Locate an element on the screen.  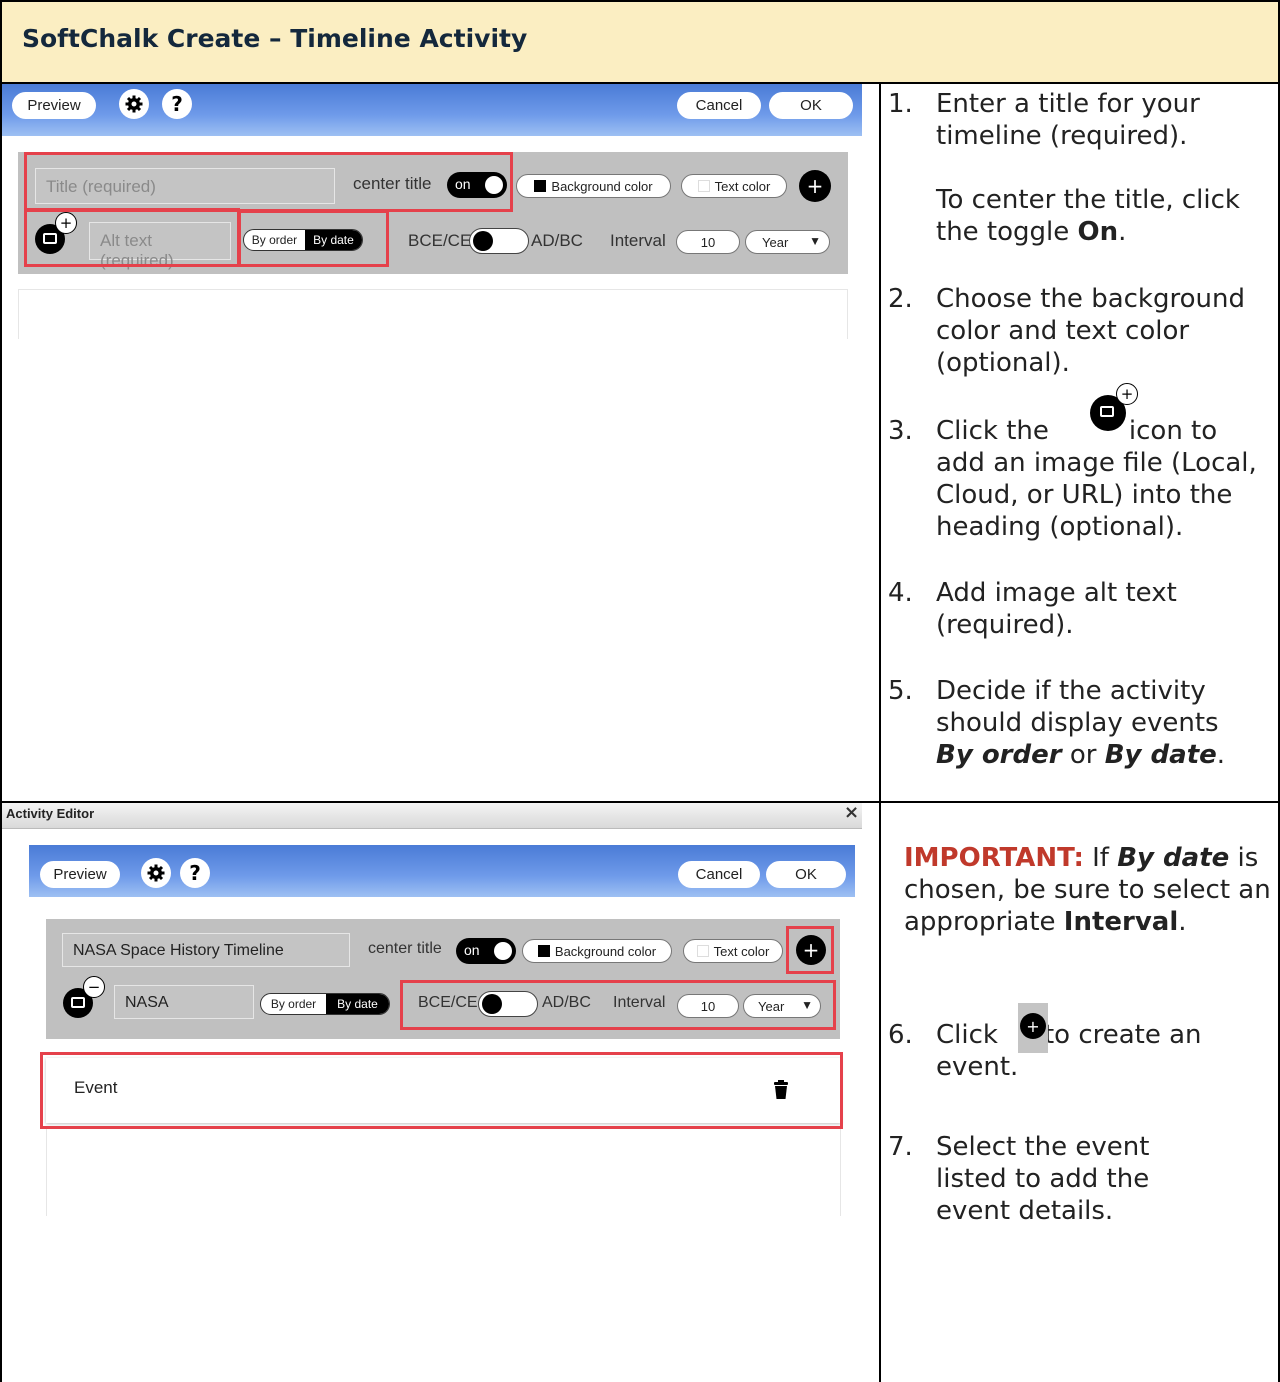
add-image-icon: + is located at coordinates (1114, 407).